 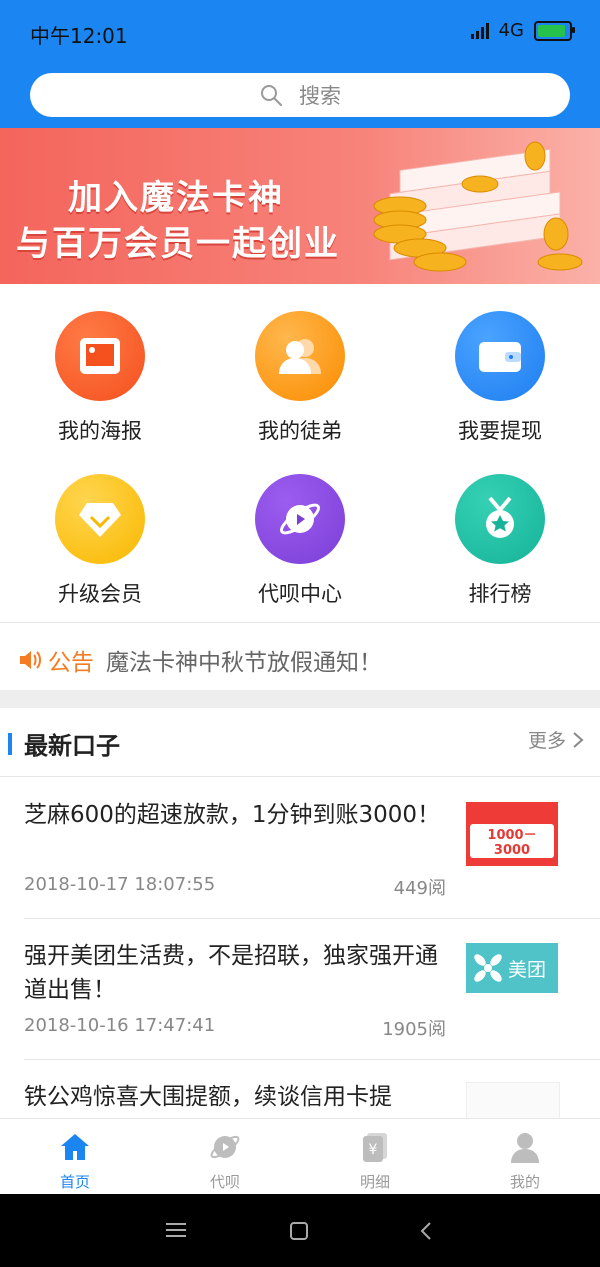 I want to click on article-title: 铁公鸡惊喜大围提额，续谈信用卡提, so click(x=208, y=1097).